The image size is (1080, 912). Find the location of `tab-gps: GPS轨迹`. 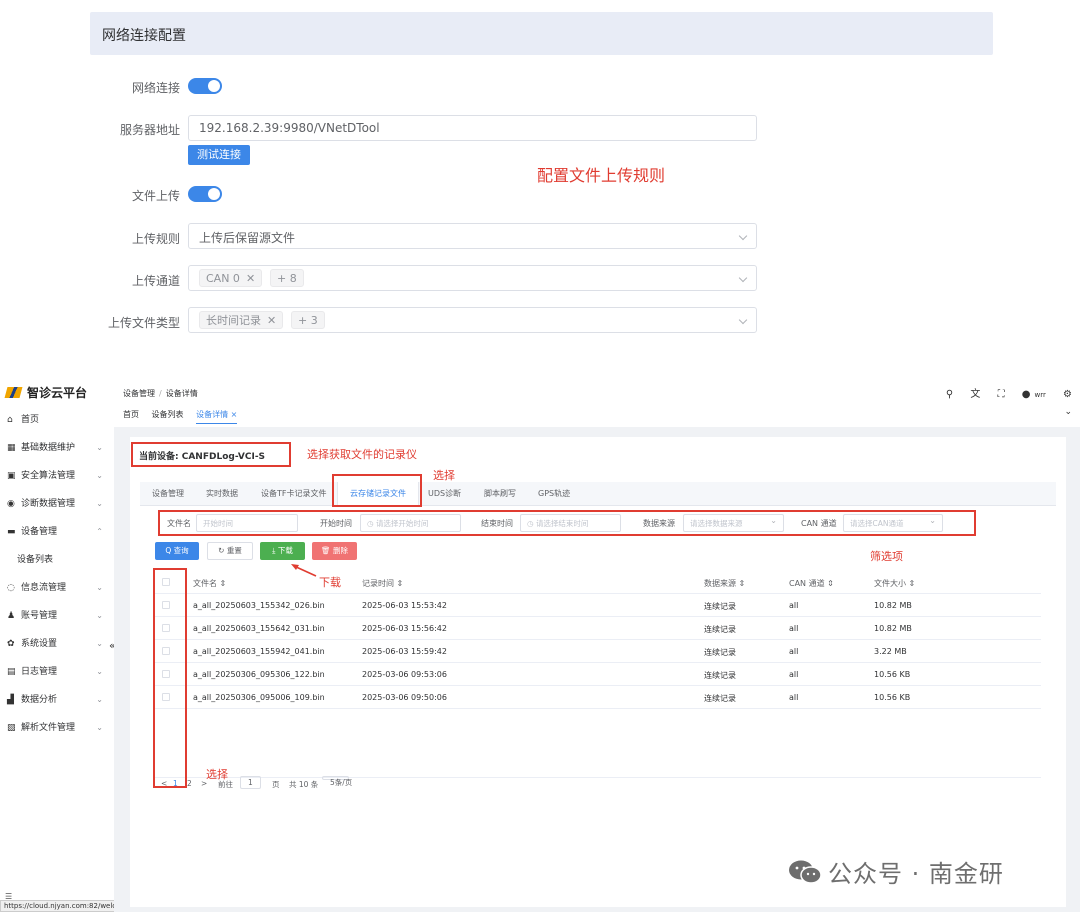

tab-gps: GPS轨迹 is located at coordinates (554, 494).